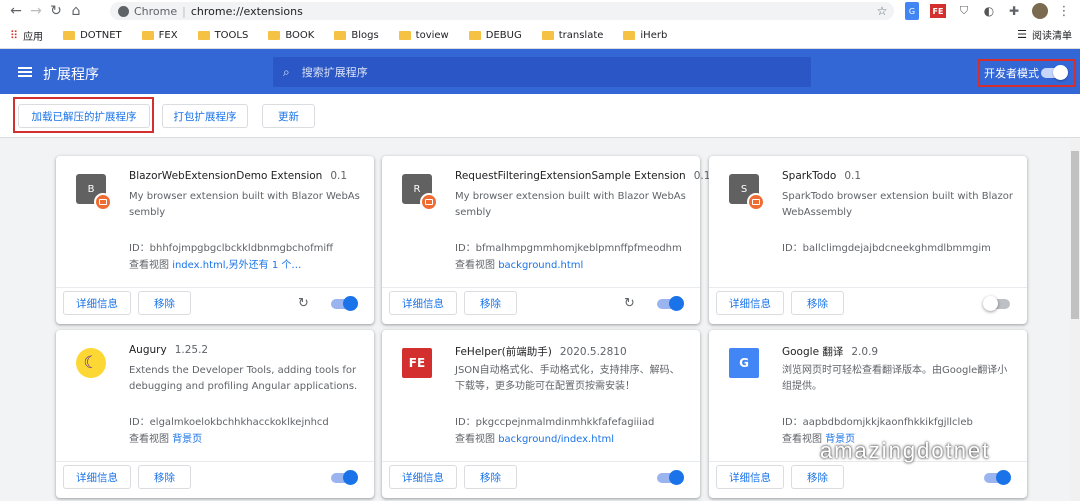 The image size is (1080, 501). What do you see at coordinates (16, 11) in the screenshot?
I see `back-icon: ←` at bounding box center [16, 11].